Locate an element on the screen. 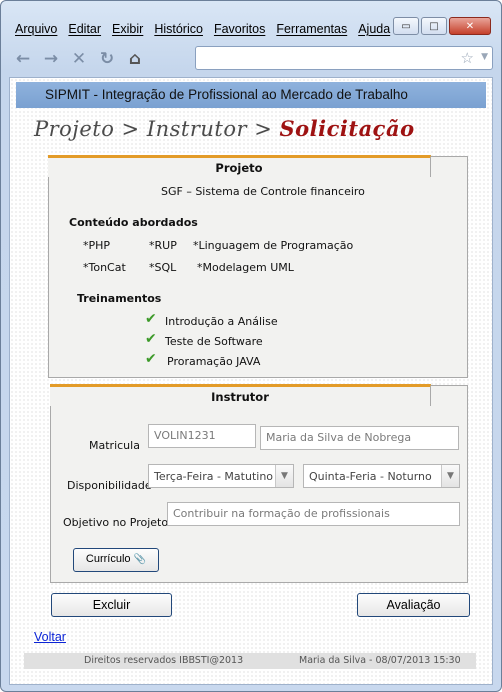  stop-button: ✕ is located at coordinates (79, 59).